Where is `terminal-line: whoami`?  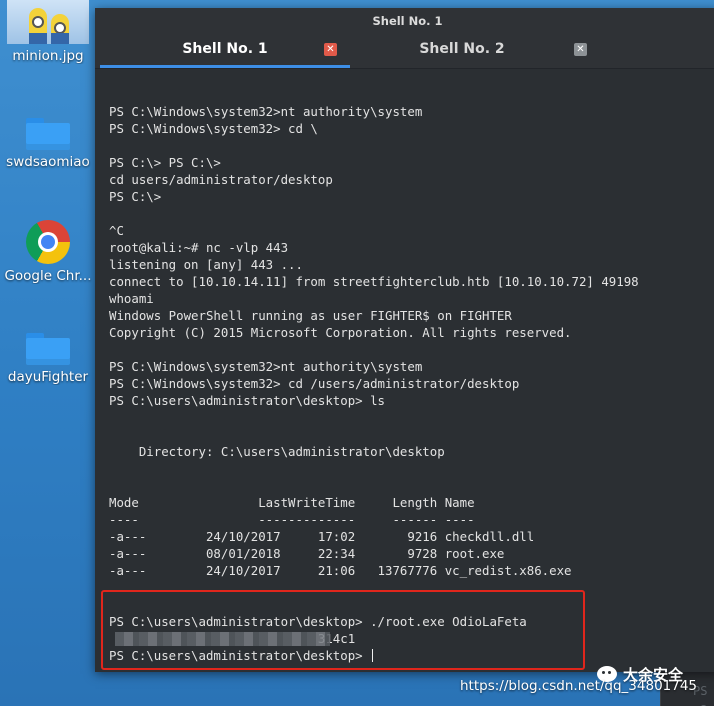 terminal-line: whoami is located at coordinates (131, 298).